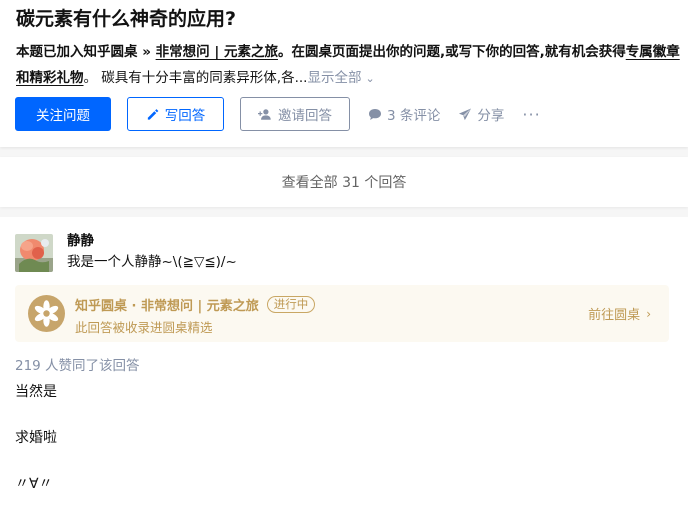 The height and width of the screenshot is (512, 688). Describe the element at coordinates (414, 116) in the screenshot. I see `comments-label: 3 条评论` at that location.